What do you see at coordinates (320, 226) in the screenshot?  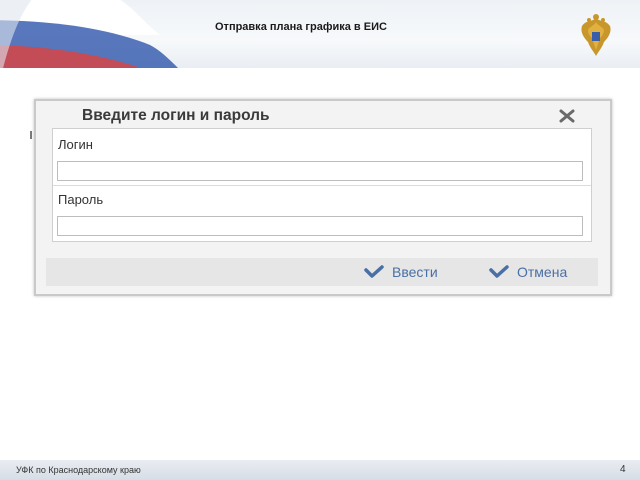 I see `password-input` at bounding box center [320, 226].